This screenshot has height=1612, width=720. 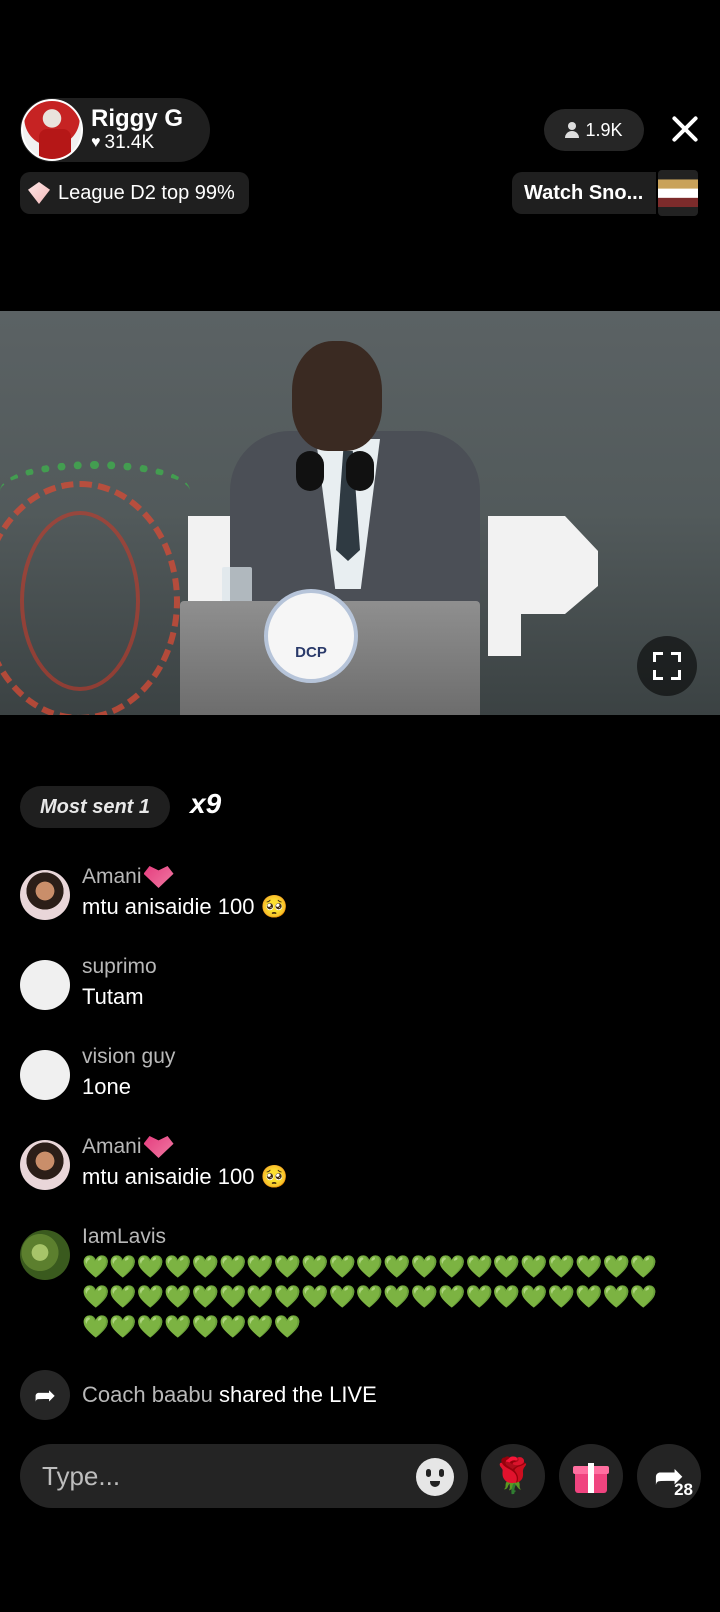 I want to click on gift-button, so click(x=591, y=1476).